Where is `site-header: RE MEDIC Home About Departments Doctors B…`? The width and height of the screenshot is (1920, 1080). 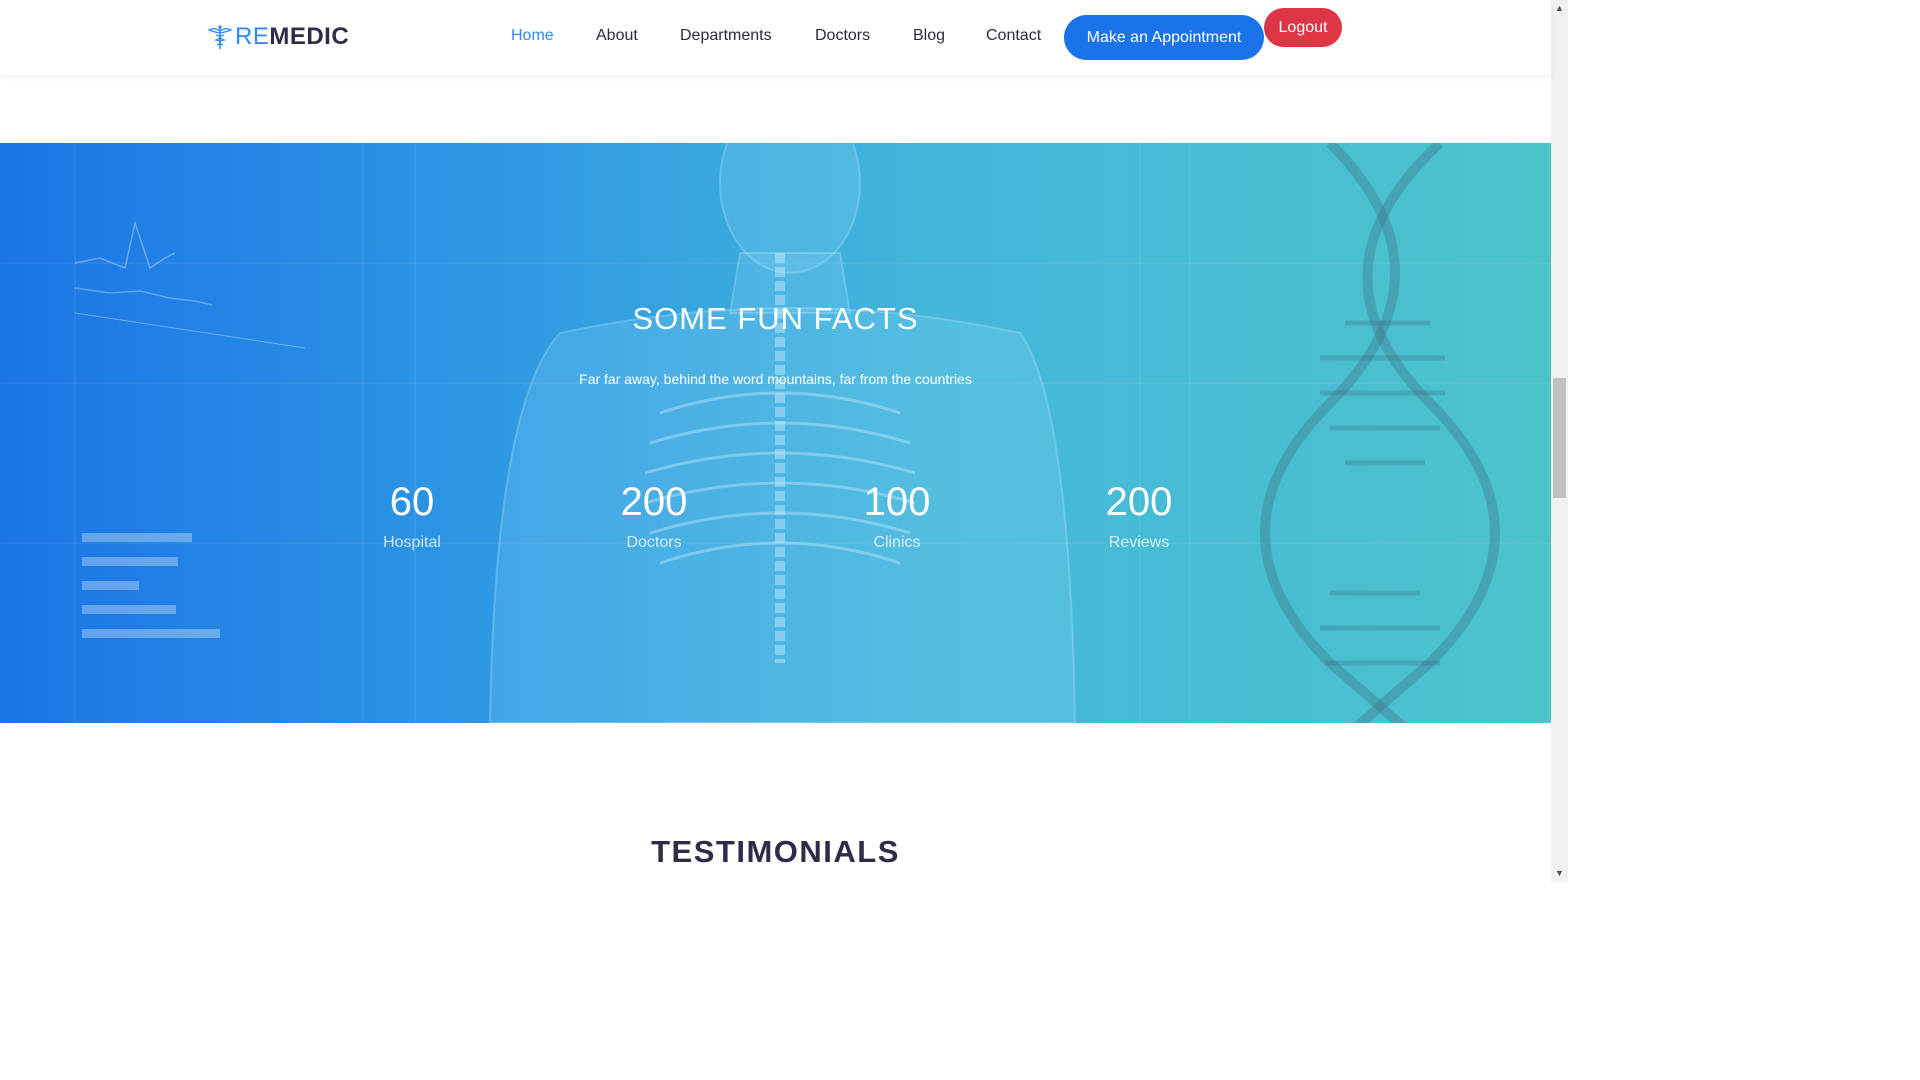 site-header: RE MEDIC Home About Departments Doctors B… is located at coordinates (775, 37).